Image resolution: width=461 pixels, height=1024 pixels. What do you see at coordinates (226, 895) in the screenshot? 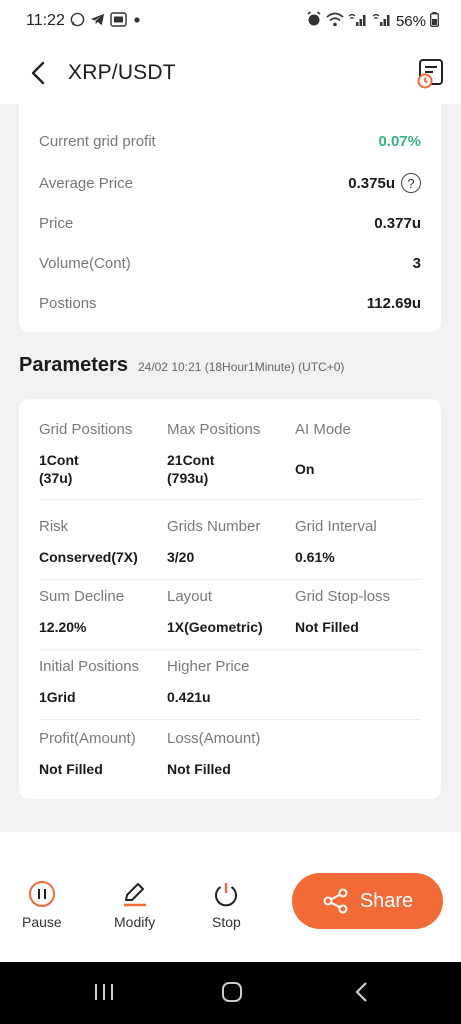
I see `power-icon` at bounding box center [226, 895].